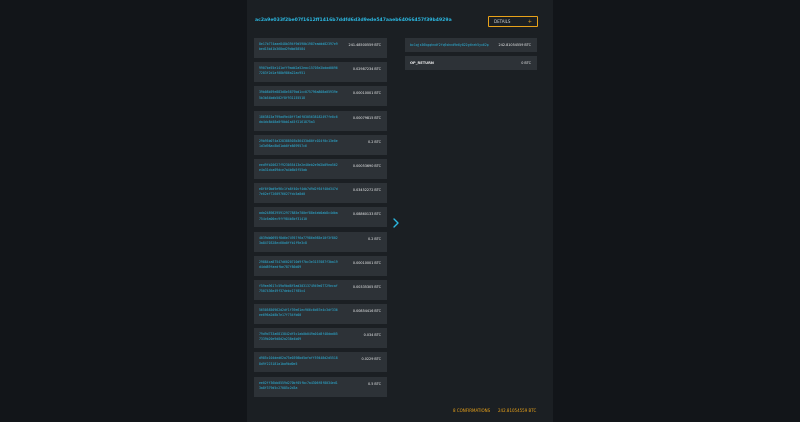  What do you see at coordinates (366, 165) in the screenshot?
I see `input-amount: 0.00053690 BTC` at bounding box center [366, 165].